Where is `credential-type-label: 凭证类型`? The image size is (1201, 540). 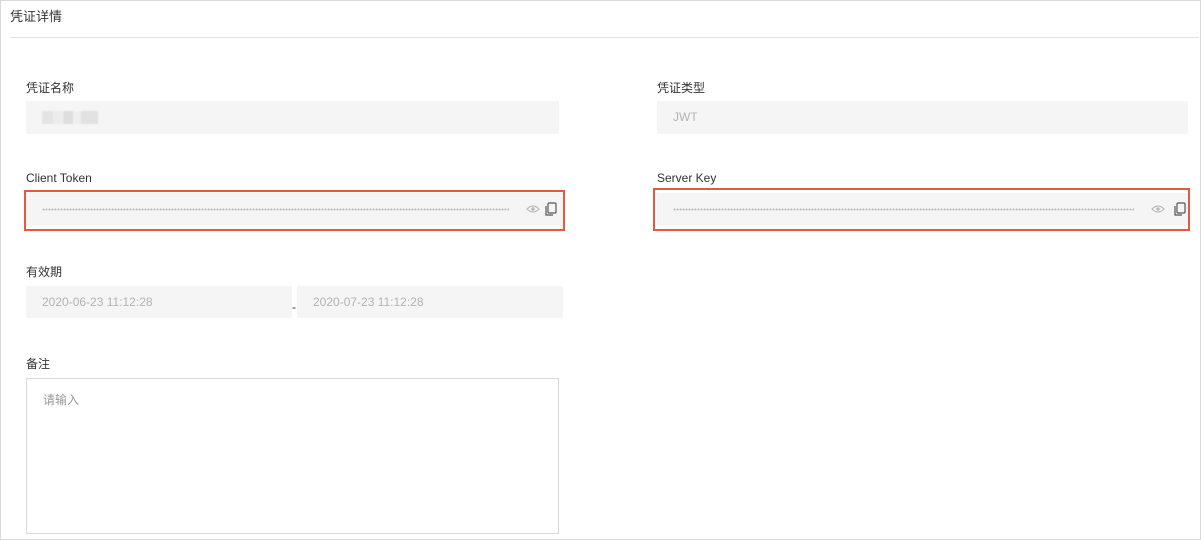
credential-type-label: 凭证类型 is located at coordinates (681, 88).